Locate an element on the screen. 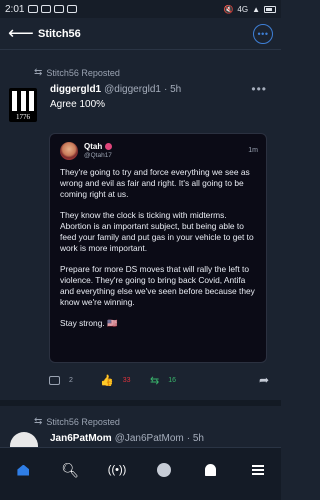 This screenshot has height=500, width=320. bell-icon is located at coordinates (211, 470).